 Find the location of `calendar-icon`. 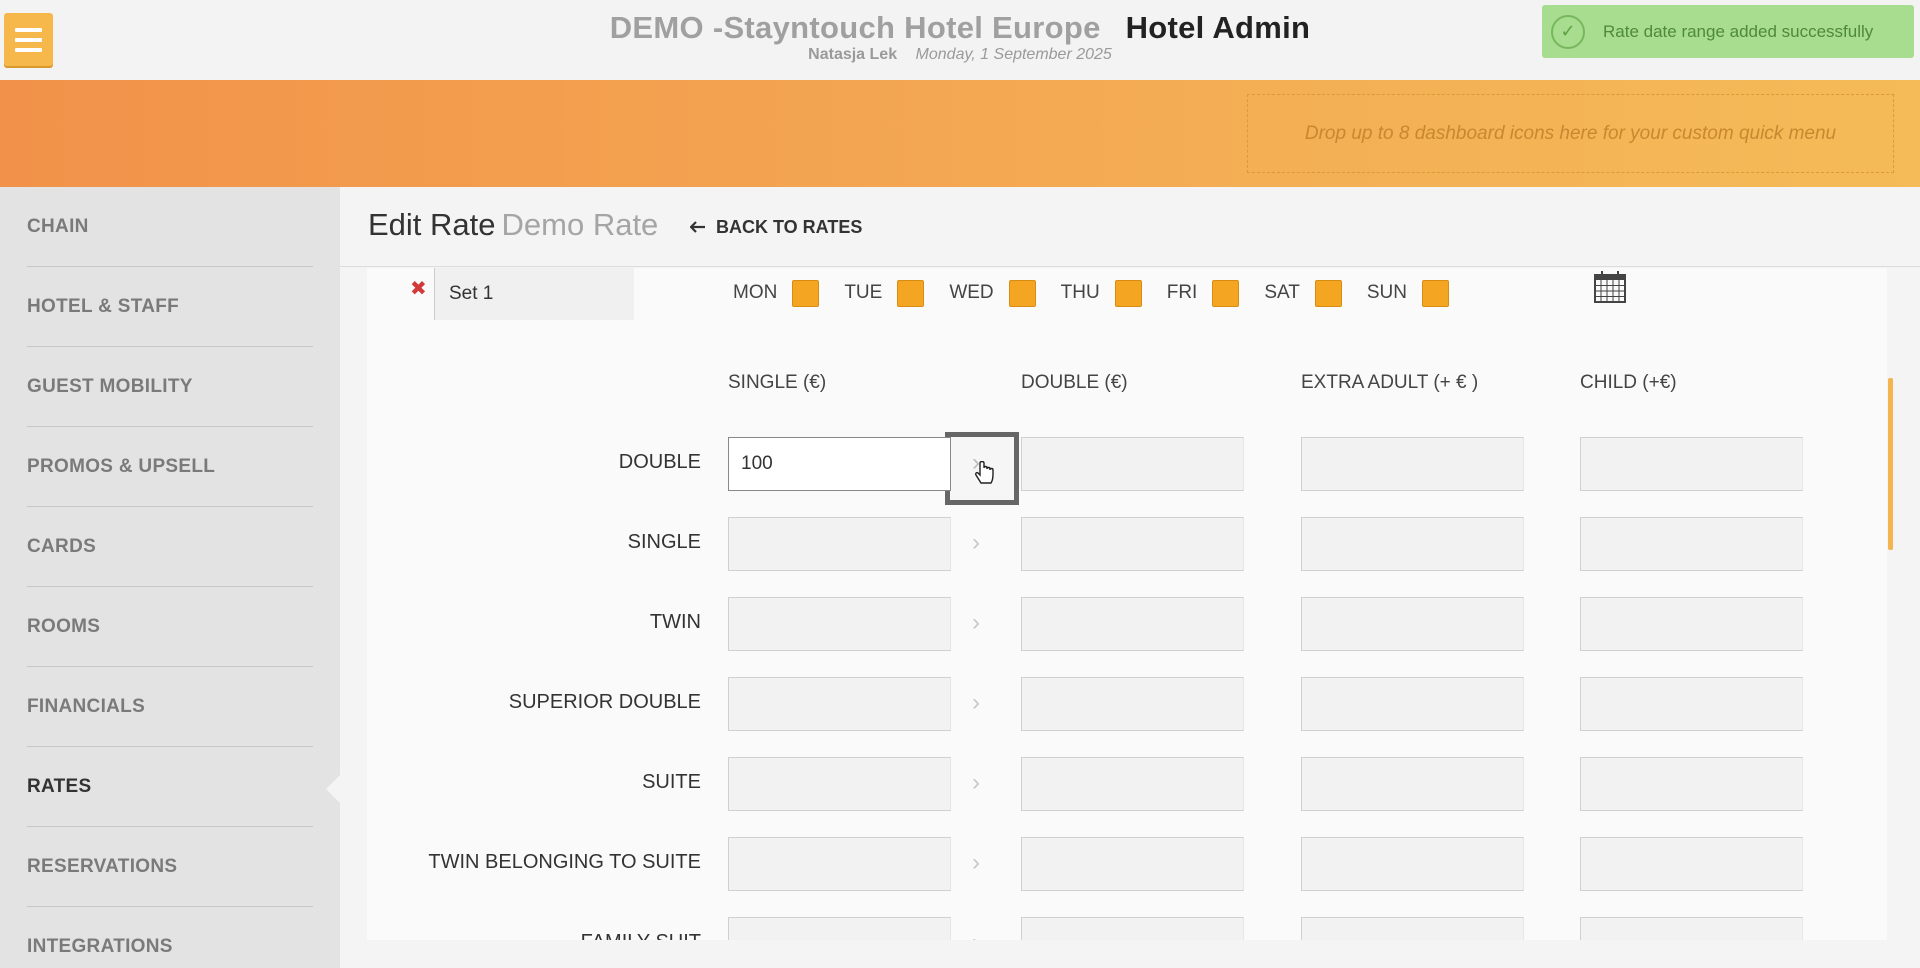

calendar-icon is located at coordinates (1610, 287).